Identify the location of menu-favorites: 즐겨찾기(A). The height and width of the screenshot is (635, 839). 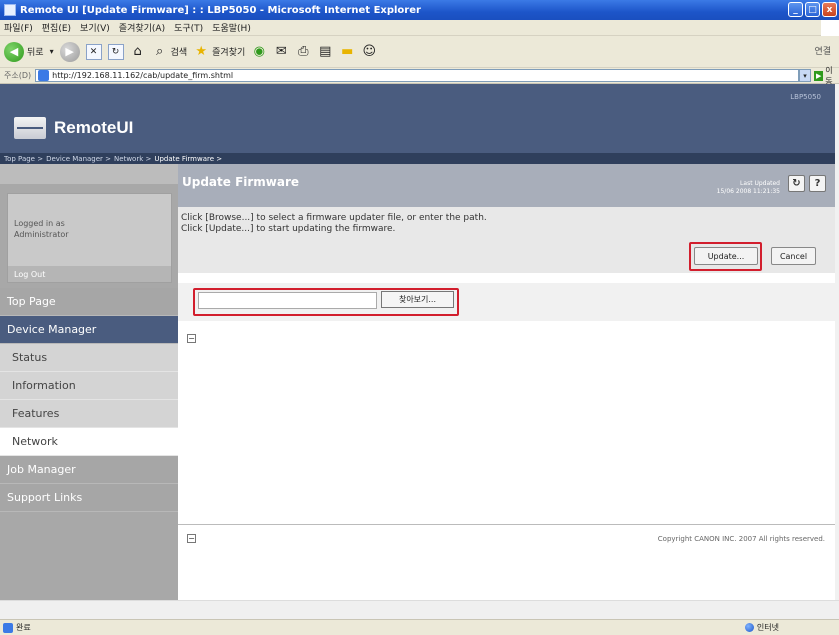
(142, 27).